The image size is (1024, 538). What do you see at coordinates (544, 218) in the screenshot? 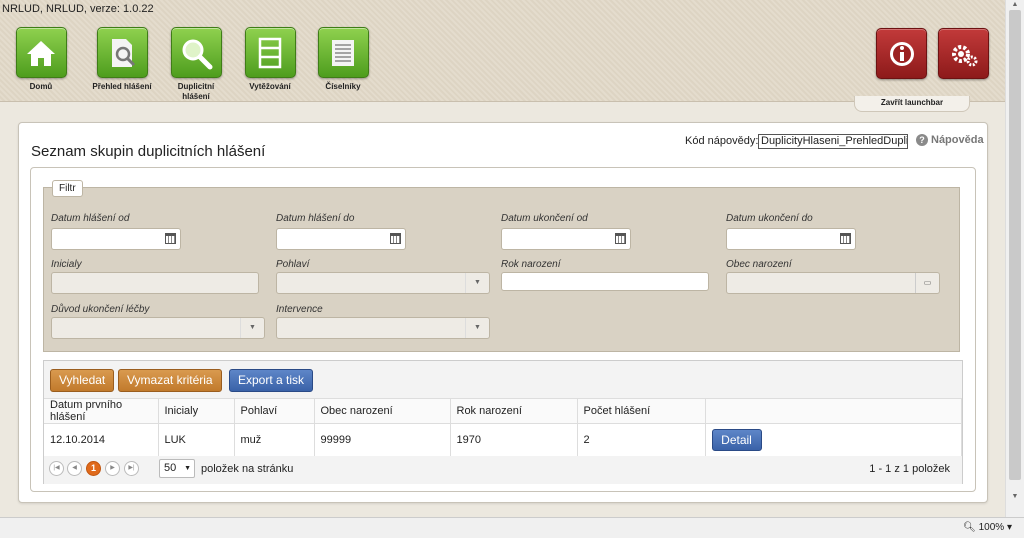
I see `label-ukonceni-od: Datum ukončení od` at bounding box center [544, 218].